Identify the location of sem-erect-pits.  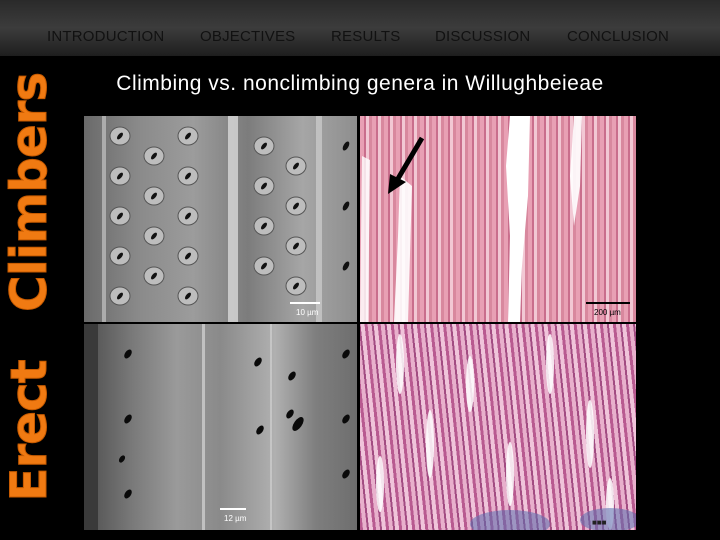
(217, 427).